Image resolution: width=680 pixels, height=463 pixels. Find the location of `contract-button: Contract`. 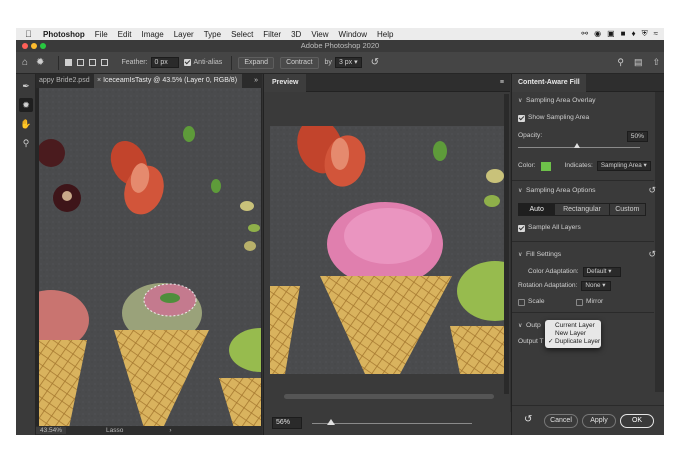

contract-button: Contract is located at coordinates (299, 62).